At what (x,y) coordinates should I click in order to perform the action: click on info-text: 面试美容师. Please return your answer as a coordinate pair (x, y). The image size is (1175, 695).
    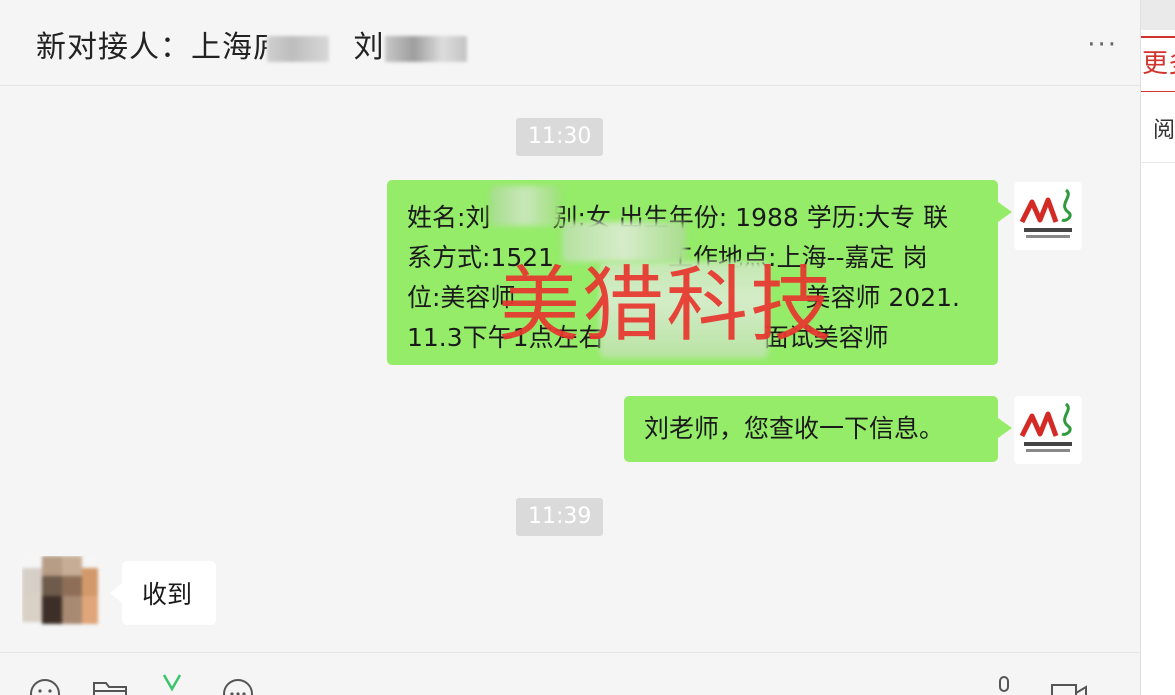
    Looking at the image, I should click on (826, 337).